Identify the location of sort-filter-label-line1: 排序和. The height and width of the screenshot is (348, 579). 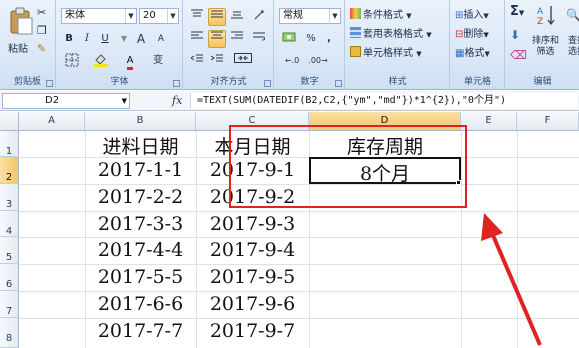
(546, 41).